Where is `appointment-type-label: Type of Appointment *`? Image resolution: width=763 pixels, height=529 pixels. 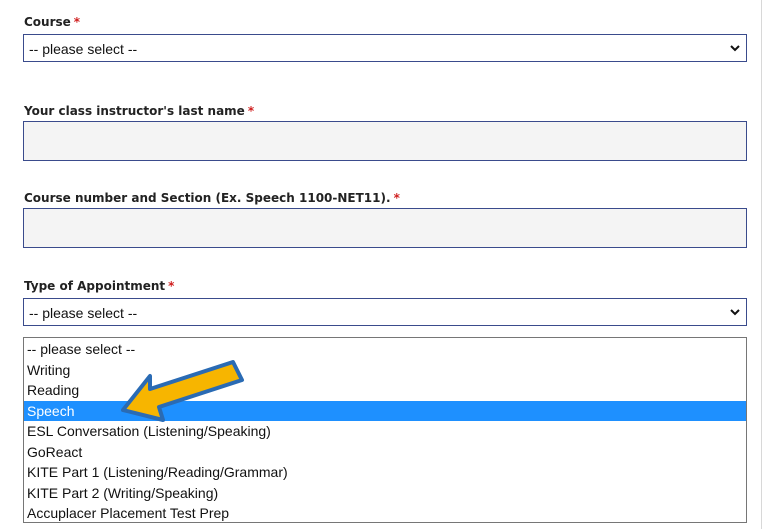
appointment-type-label: Type of Appointment * is located at coordinates (99, 286).